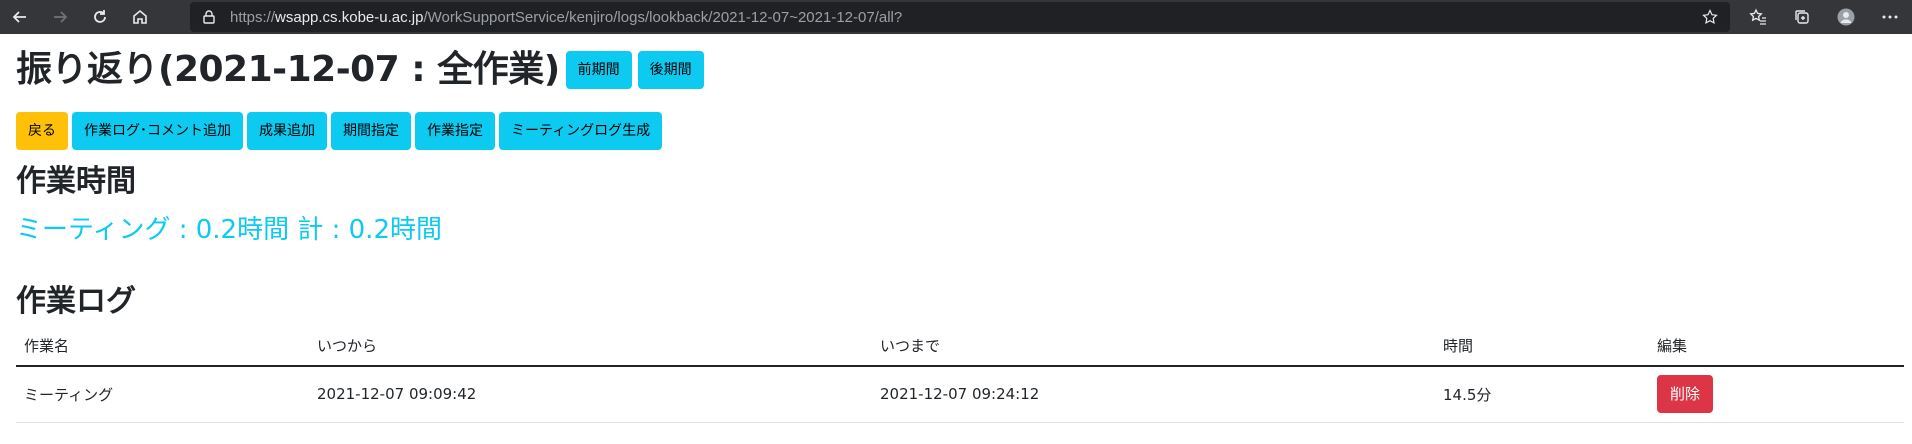  I want to click on add-favorite-icon, so click(1710, 17).